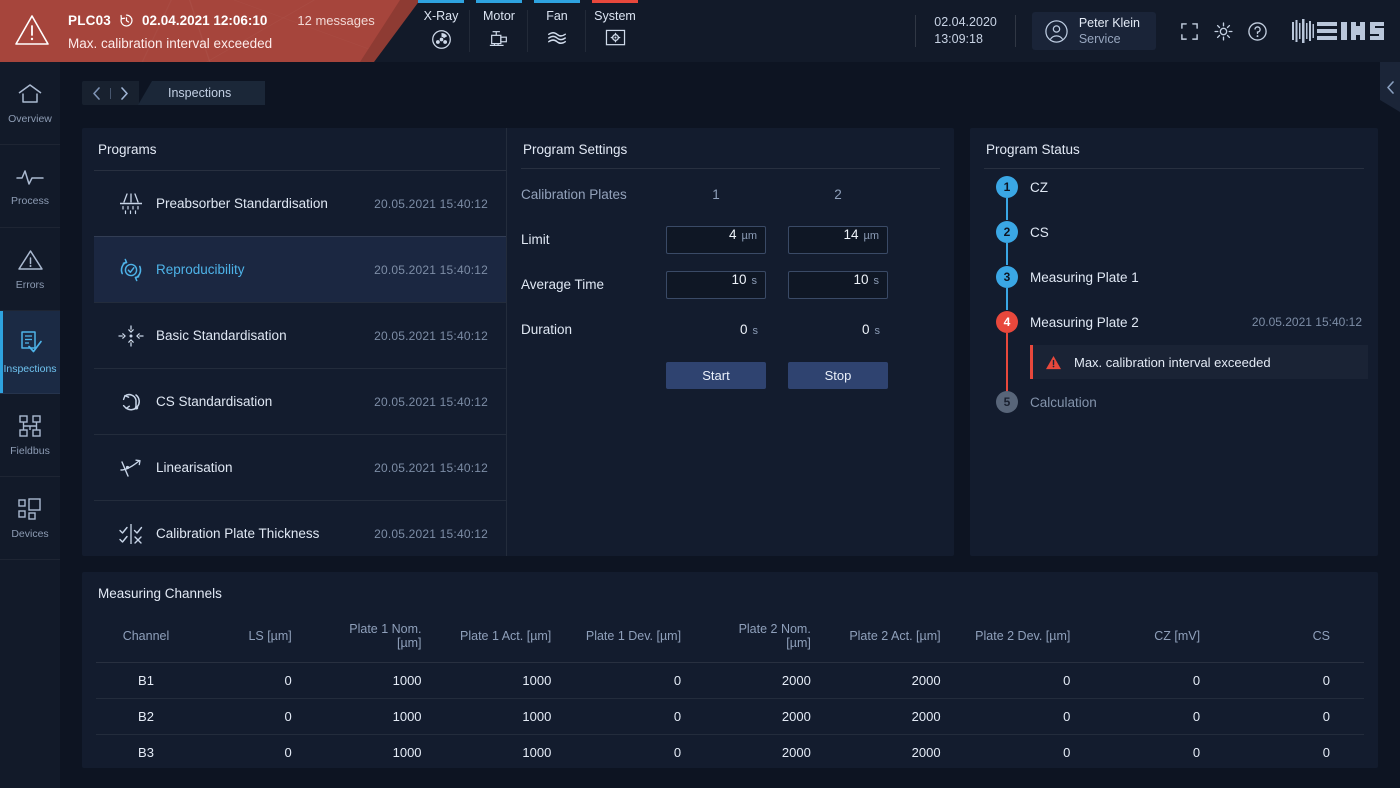 The width and height of the screenshot is (1400, 788). What do you see at coordinates (838, 239) in the screenshot?
I see `limit-plate2-input: 14 µm` at bounding box center [838, 239].